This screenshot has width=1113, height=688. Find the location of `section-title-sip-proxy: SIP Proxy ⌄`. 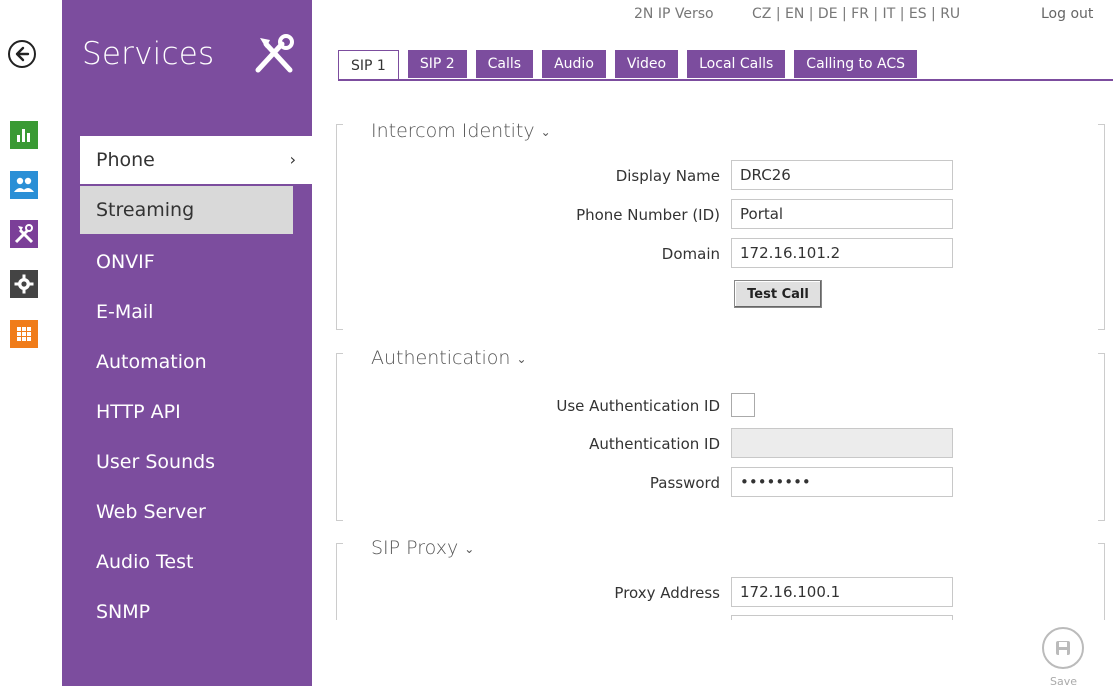

section-title-sip-proxy: SIP Proxy ⌄ is located at coordinates (422, 548).